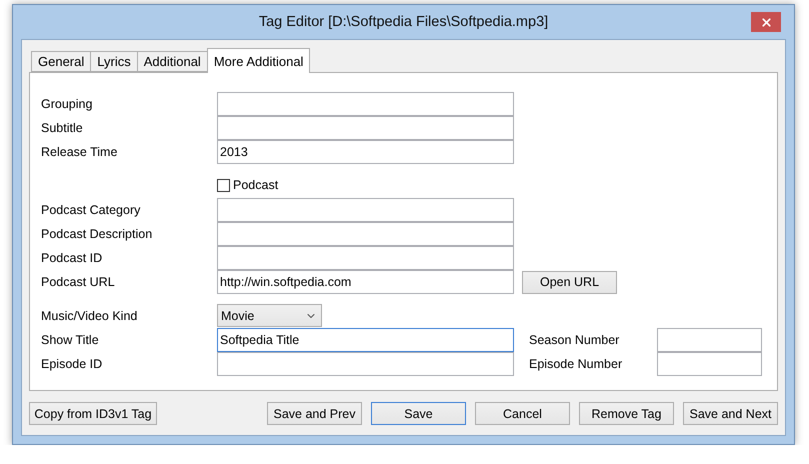 The image size is (809, 464). Describe the element at coordinates (172, 61) in the screenshot. I see `tab: Additional` at that location.